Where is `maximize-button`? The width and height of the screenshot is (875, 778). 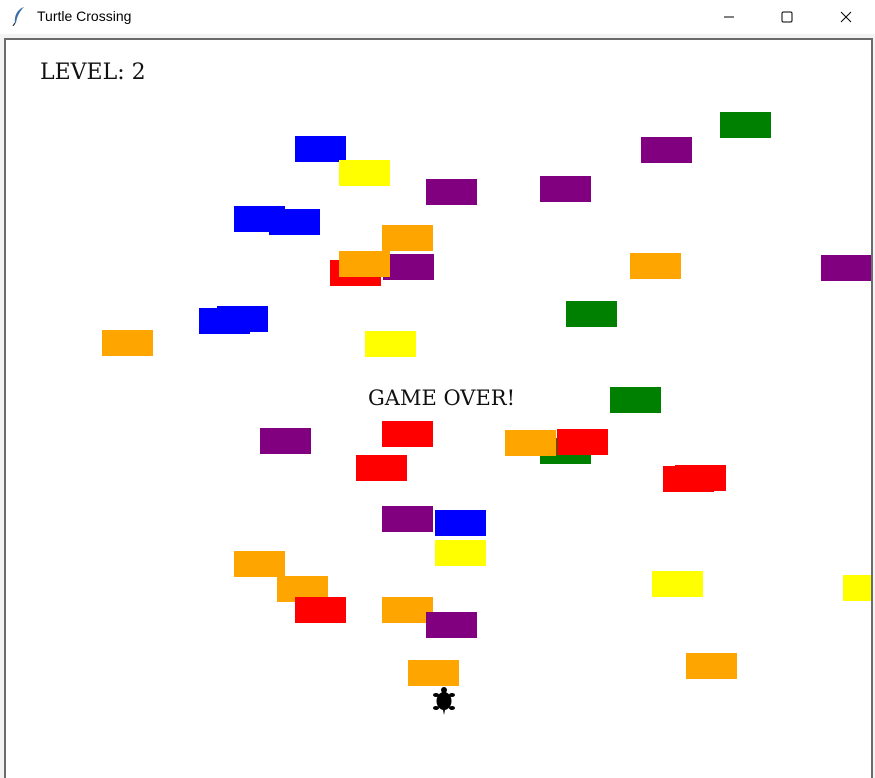 maximize-button is located at coordinates (787, 17).